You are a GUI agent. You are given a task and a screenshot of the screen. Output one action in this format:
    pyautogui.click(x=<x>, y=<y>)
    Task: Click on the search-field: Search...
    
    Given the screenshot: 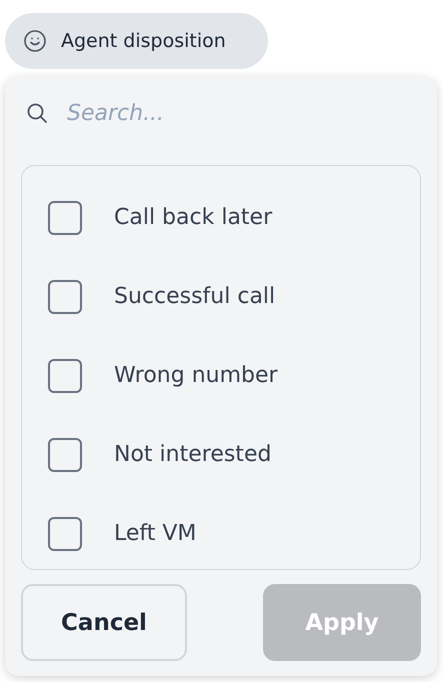 What is the action you would take?
    pyautogui.click(x=217, y=113)
    